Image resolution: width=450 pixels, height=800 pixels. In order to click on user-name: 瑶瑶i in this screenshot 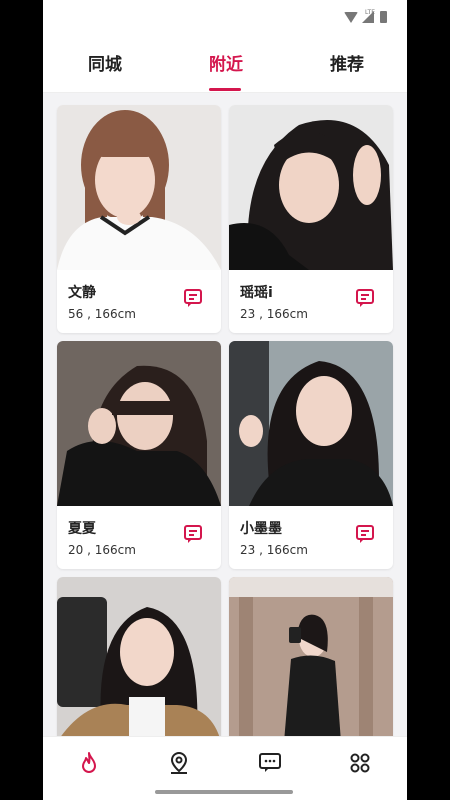, I will do `click(256, 293)`.